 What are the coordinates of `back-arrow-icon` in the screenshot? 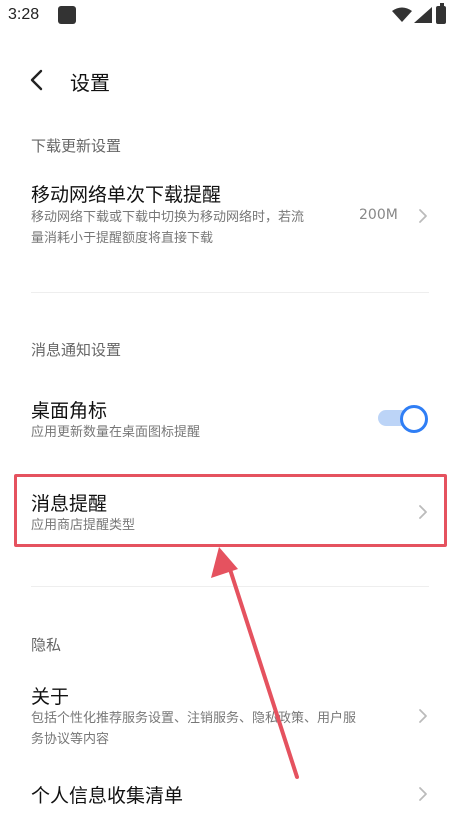 It's located at (36, 80).